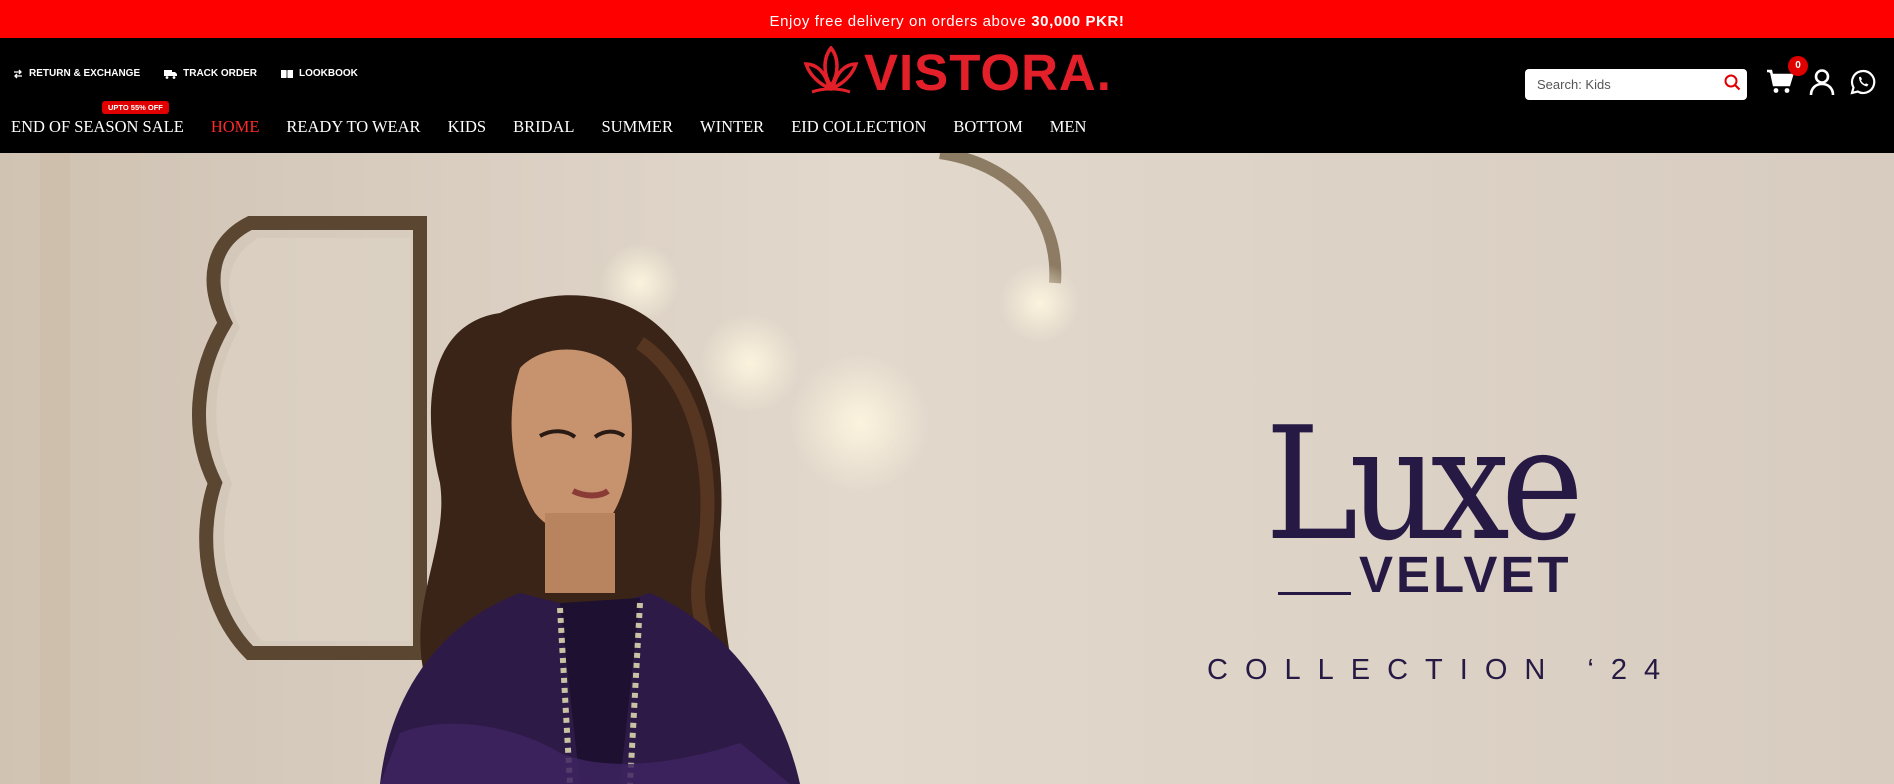  What do you see at coordinates (1621, 84) in the screenshot?
I see `search-input` at bounding box center [1621, 84].